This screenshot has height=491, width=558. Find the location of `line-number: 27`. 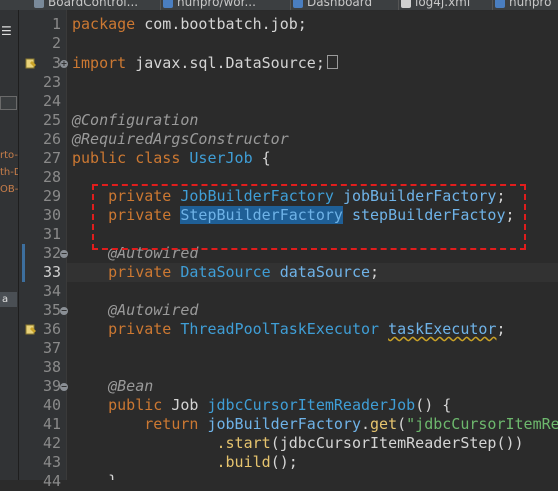

line-number: 27 is located at coordinates (51, 158).